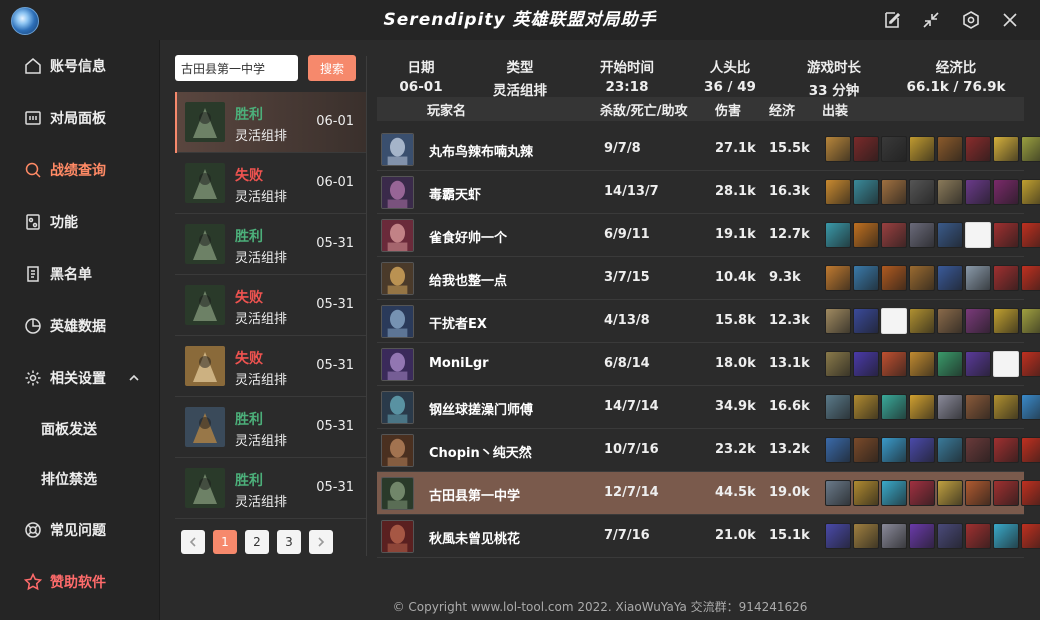 The width and height of the screenshot is (1040, 620). I want to click on player-damage: 15.8k, so click(735, 320).